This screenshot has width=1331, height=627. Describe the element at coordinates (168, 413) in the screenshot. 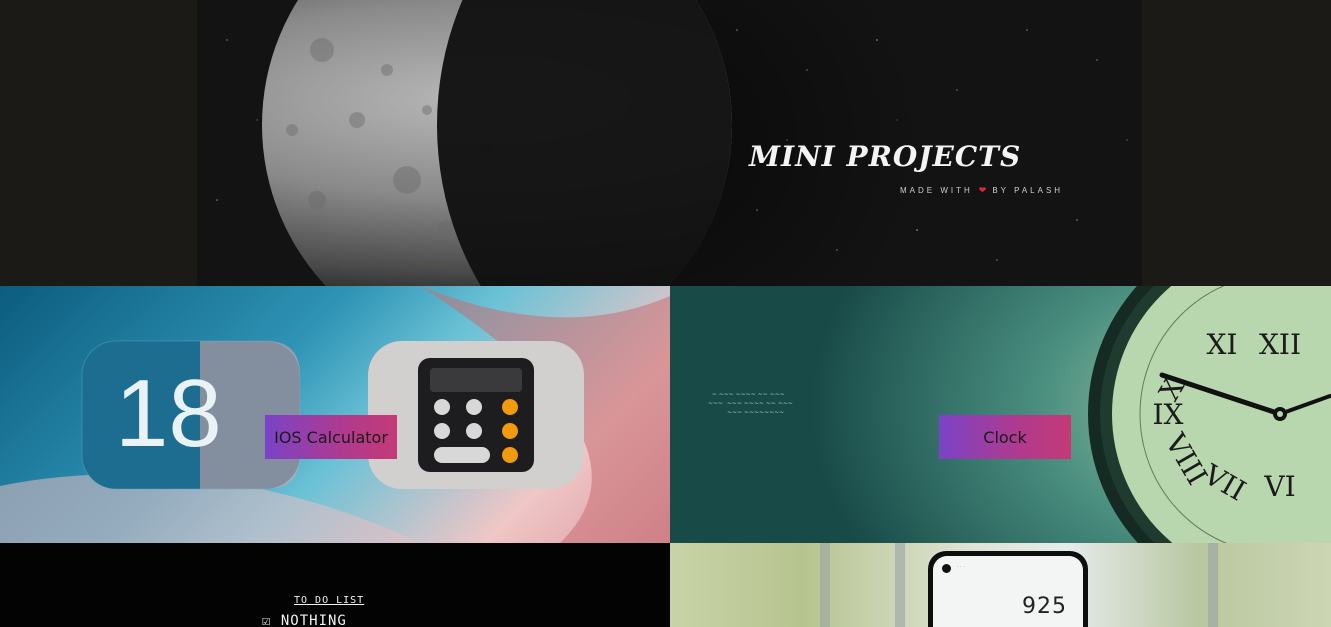

I see `ios-18-label: 18` at that location.